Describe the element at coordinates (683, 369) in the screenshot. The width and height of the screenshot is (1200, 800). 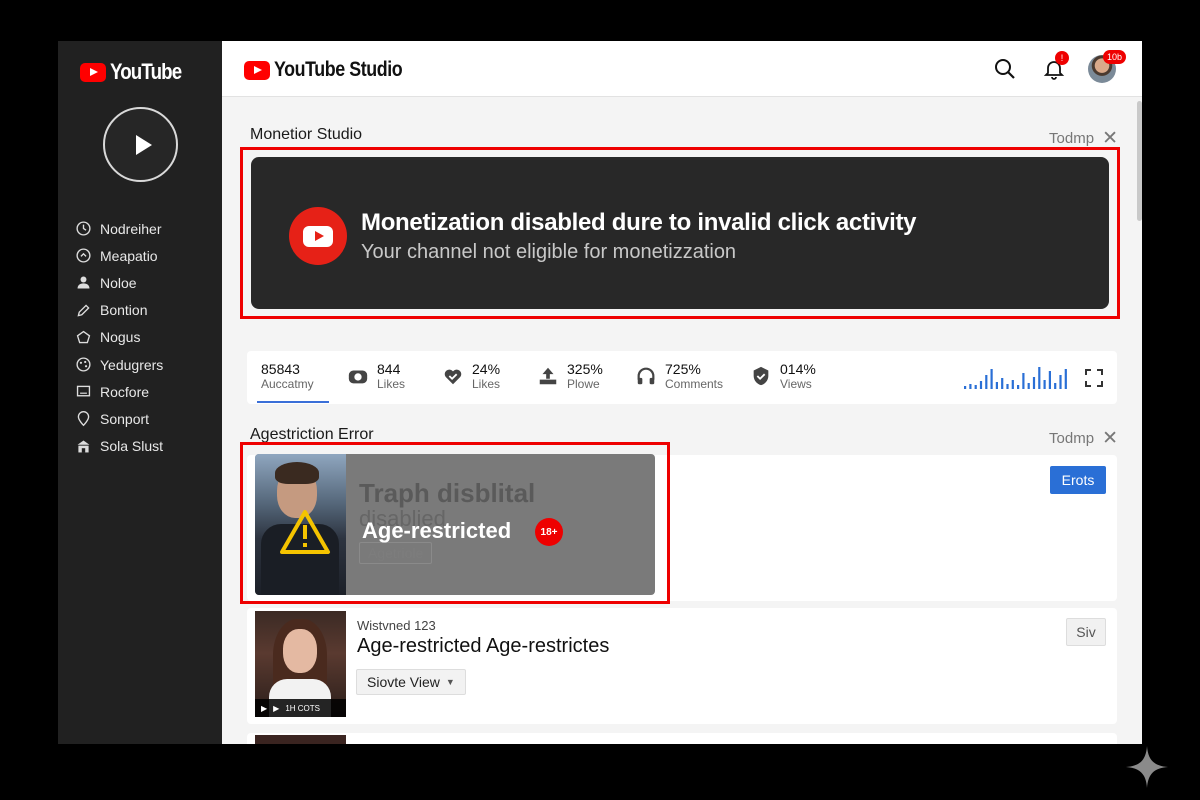
I see `stat-value: 725%` at that location.